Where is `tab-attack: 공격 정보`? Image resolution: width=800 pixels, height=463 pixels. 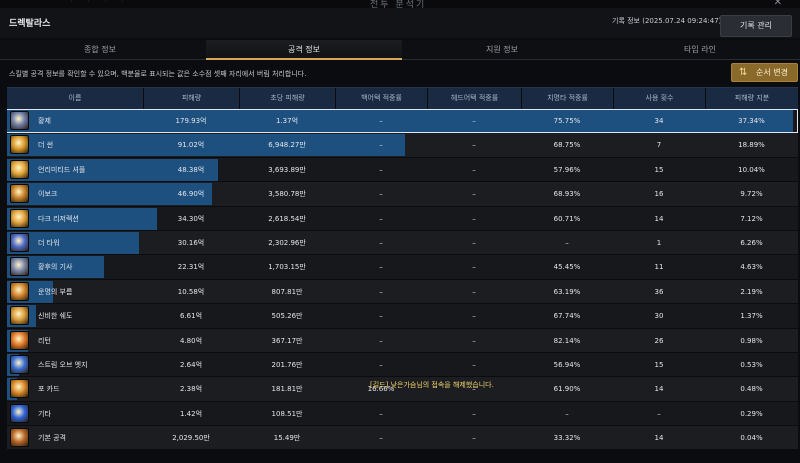
tab-attack: 공격 정보 is located at coordinates (304, 50).